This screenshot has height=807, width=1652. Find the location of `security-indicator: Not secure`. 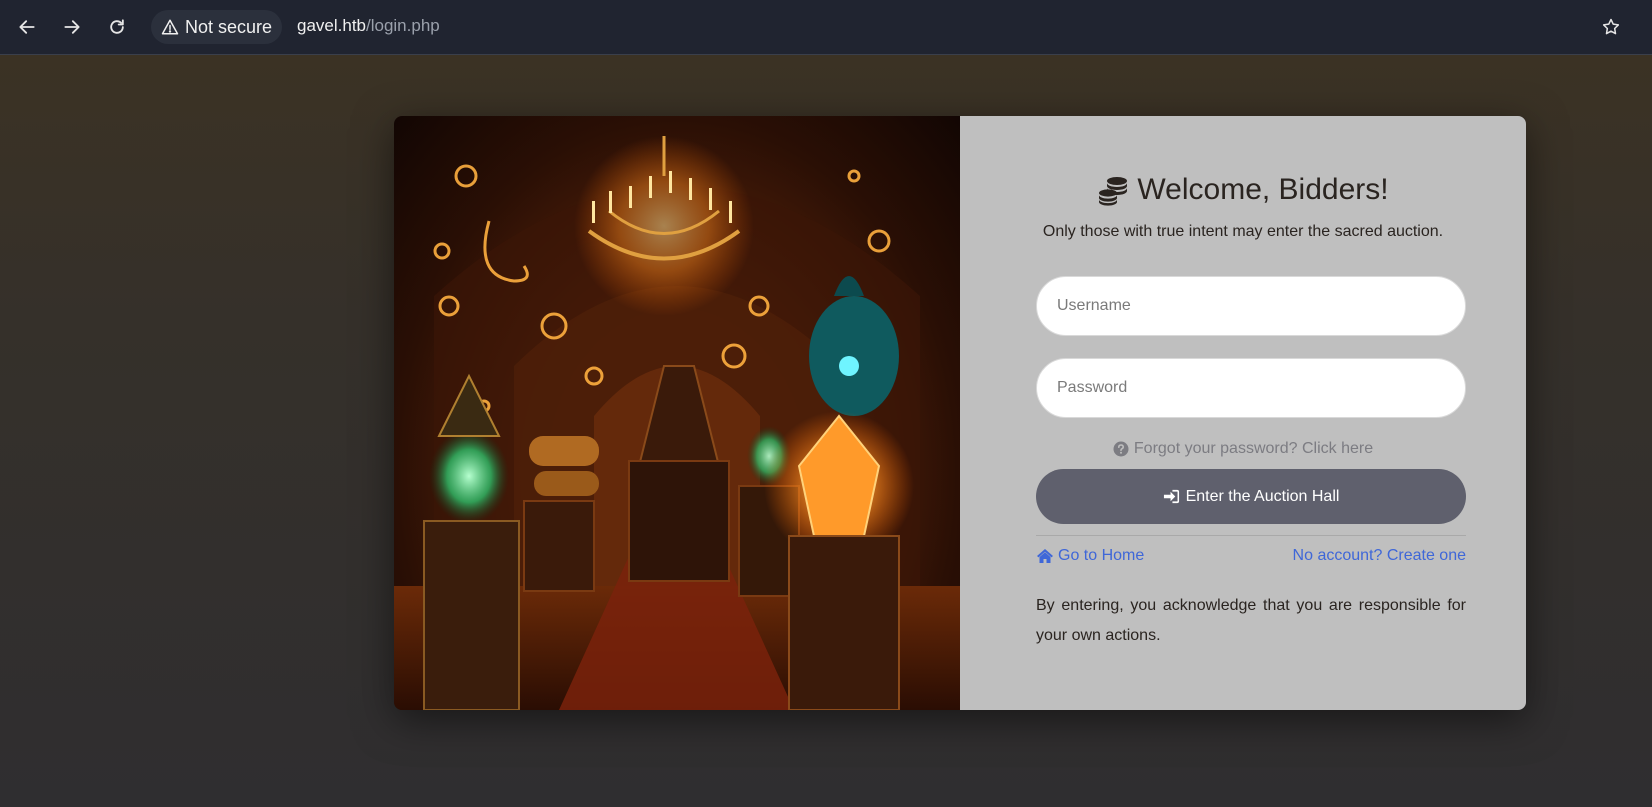

security-indicator: Not secure is located at coordinates (217, 27).